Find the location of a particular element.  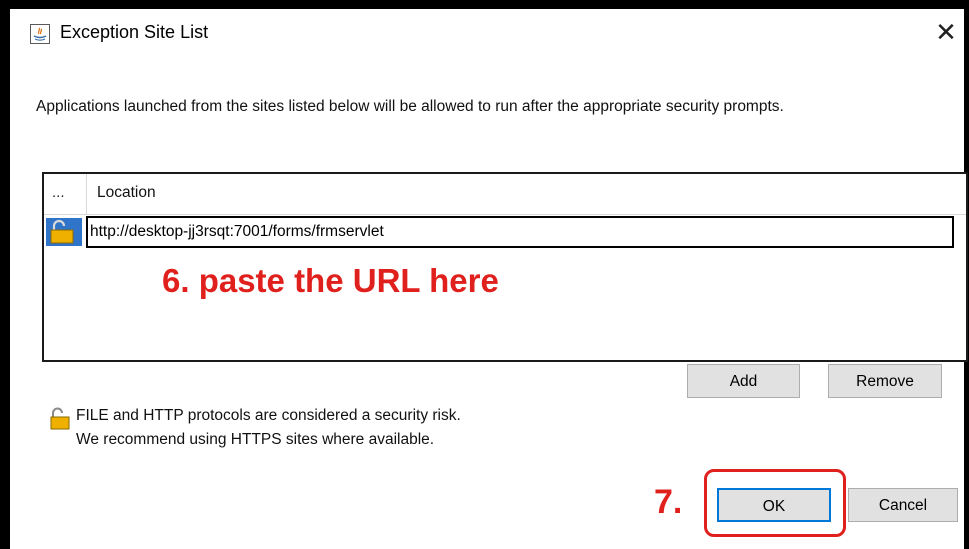

table-header: ... Location is located at coordinates (505, 194).